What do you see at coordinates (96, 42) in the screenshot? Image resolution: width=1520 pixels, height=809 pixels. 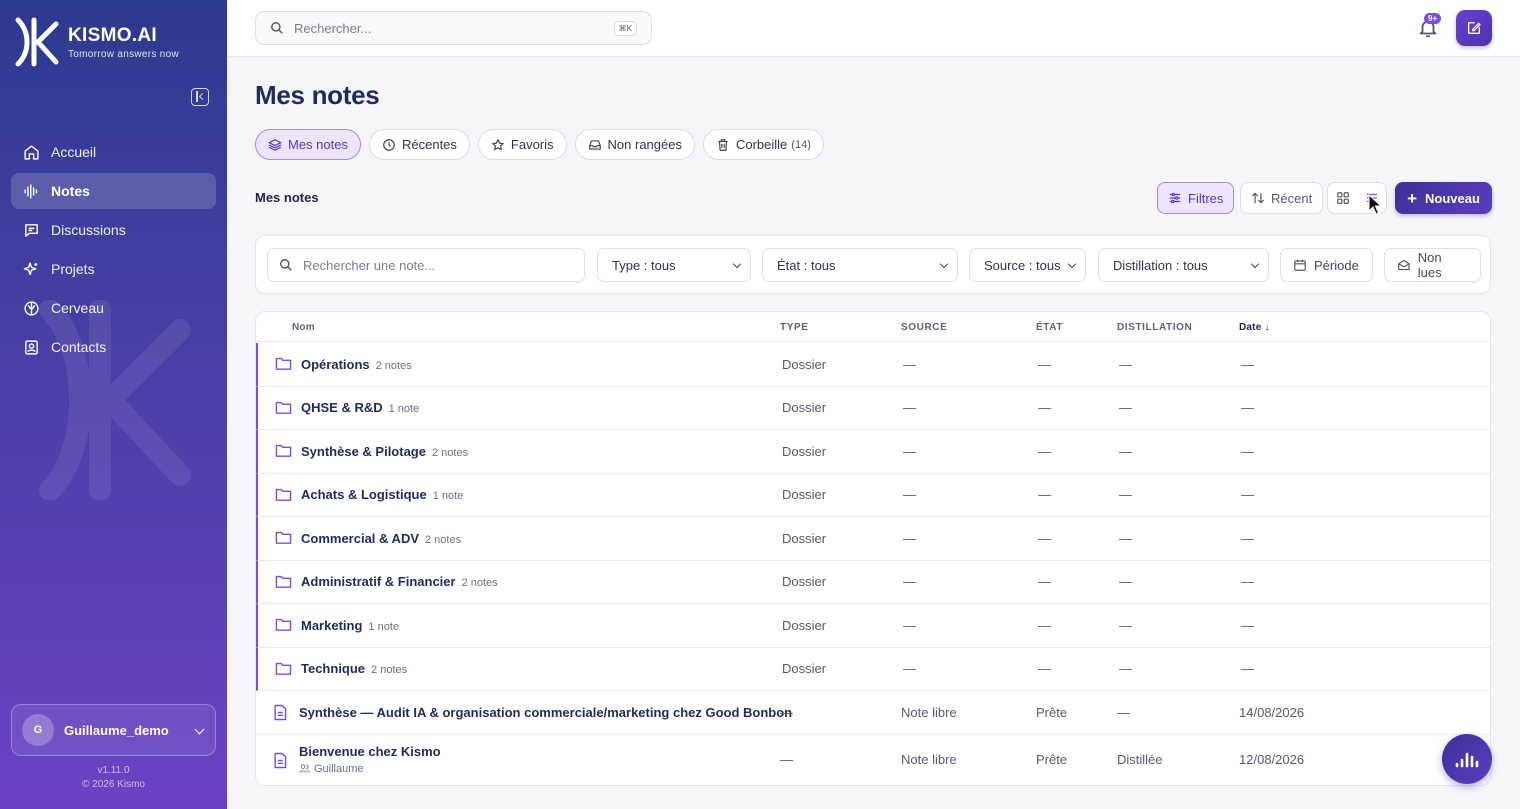 I see `brand-logo: KISMO.AI Tomorrow answers now` at bounding box center [96, 42].